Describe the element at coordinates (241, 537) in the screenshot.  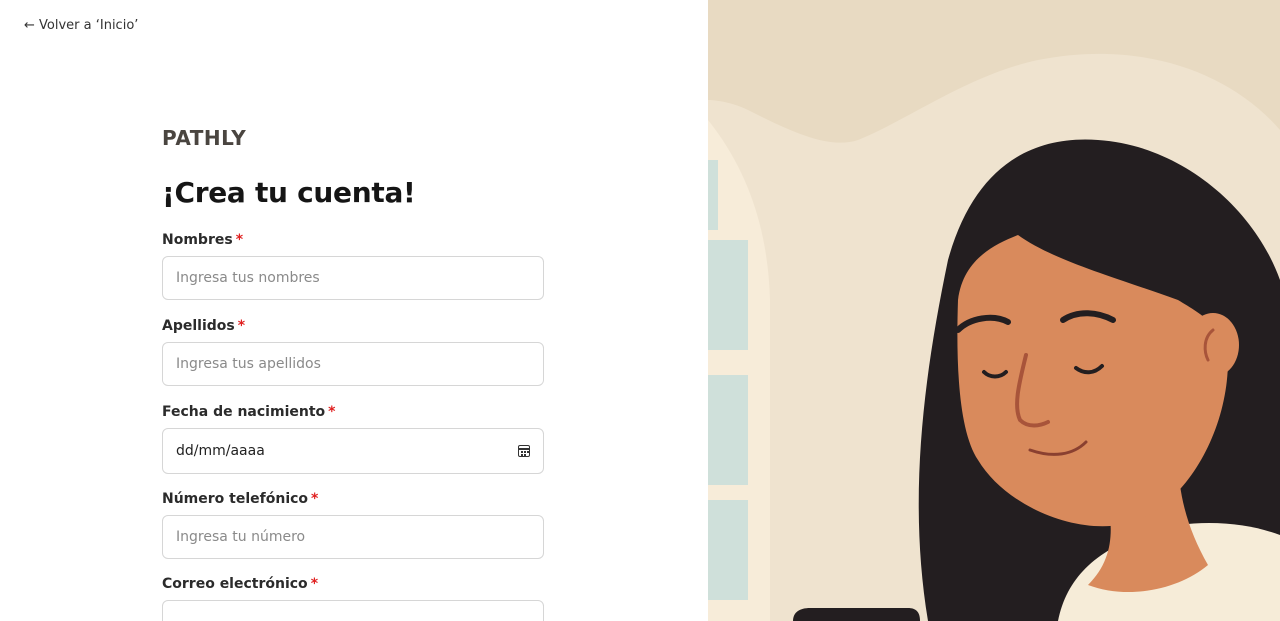
I see `telefono-placeholder: Ingresa tu número` at that location.